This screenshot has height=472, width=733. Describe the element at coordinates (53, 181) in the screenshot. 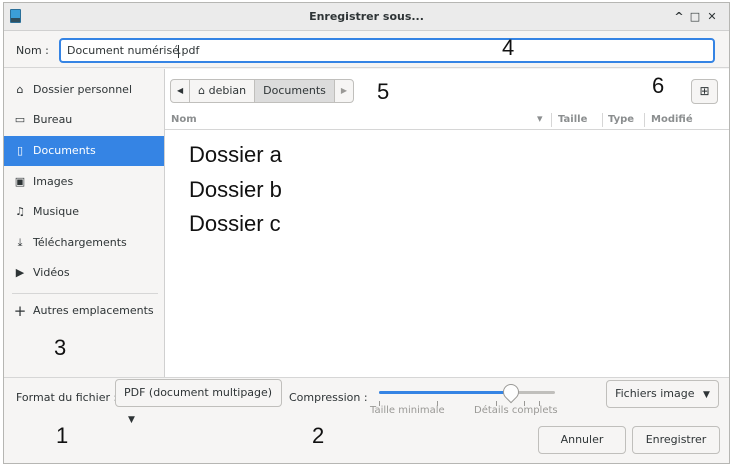

I see `sidebar-item-label: Images` at that location.